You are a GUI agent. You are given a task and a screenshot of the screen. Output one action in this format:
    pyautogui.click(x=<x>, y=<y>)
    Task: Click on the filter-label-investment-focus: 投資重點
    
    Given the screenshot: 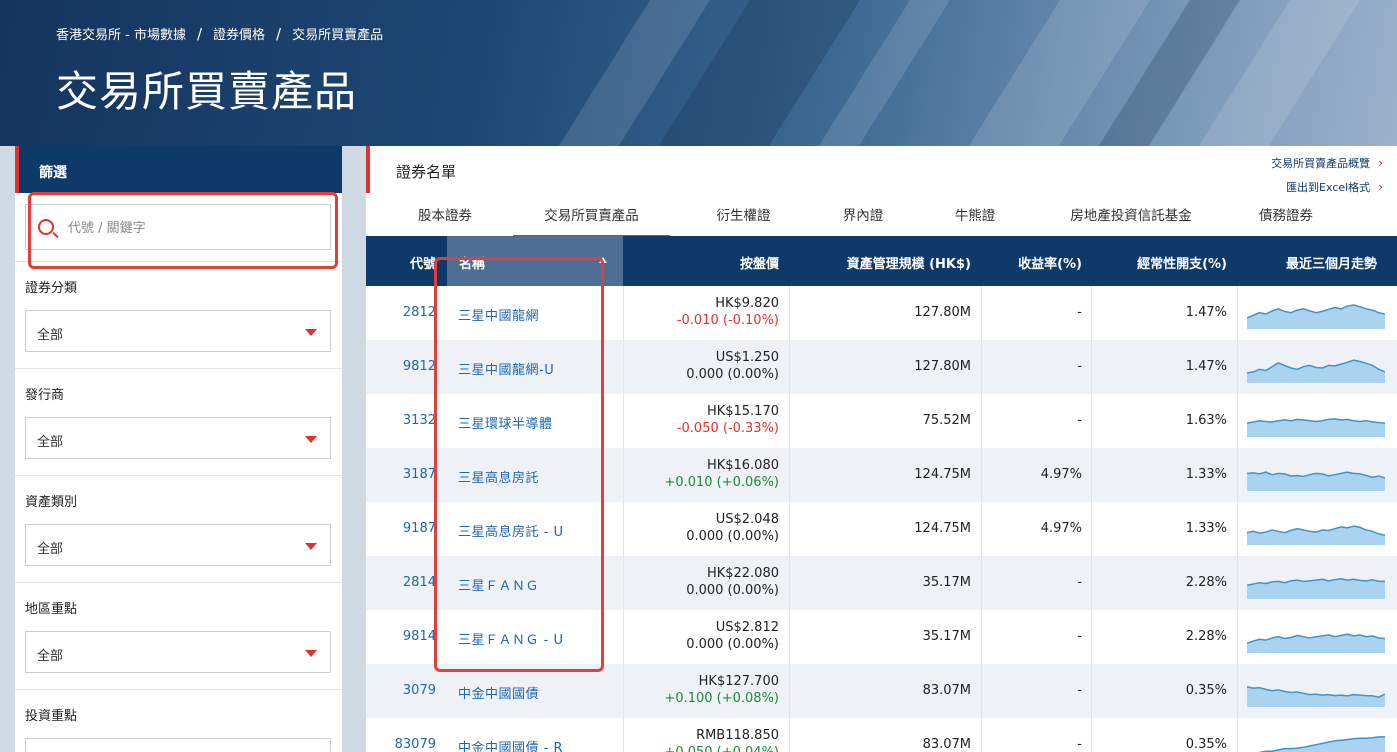 What is the action you would take?
    pyautogui.click(x=51, y=716)
    